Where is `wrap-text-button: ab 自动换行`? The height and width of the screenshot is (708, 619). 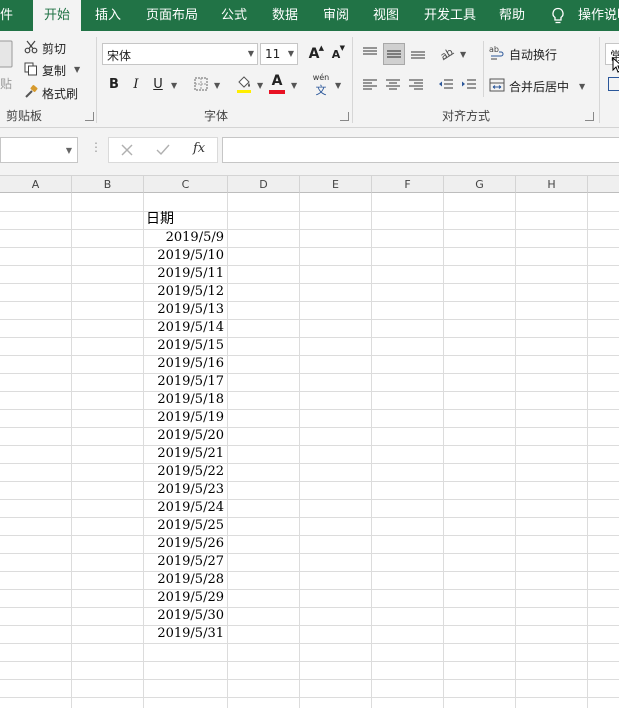
wrap-text-button: ab 自动换行 is located at coordinates (527, 53).